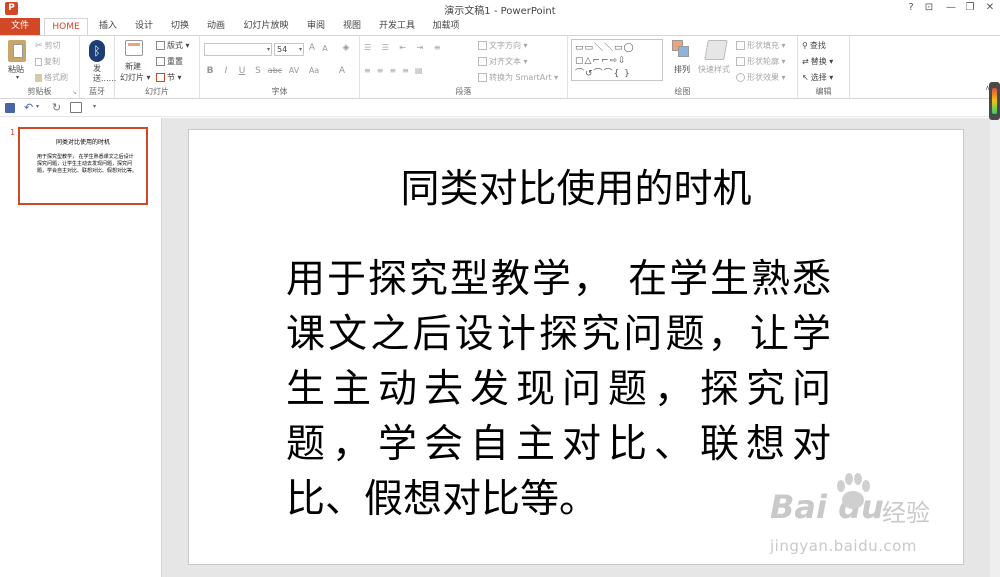  What do you see at coordinates (56, 107) in the screenshot?
I see `redo-icon: ↻` at bounding box center [56, 107].